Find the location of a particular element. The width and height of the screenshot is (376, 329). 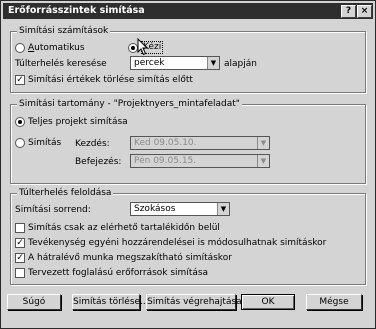

cancel-button: Mégse is located at coordinates (334, 302).